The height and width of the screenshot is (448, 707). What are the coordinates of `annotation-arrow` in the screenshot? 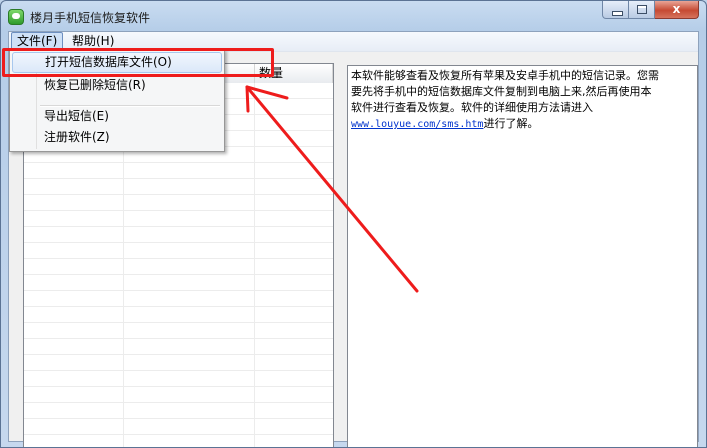 It's located at (332, 189).